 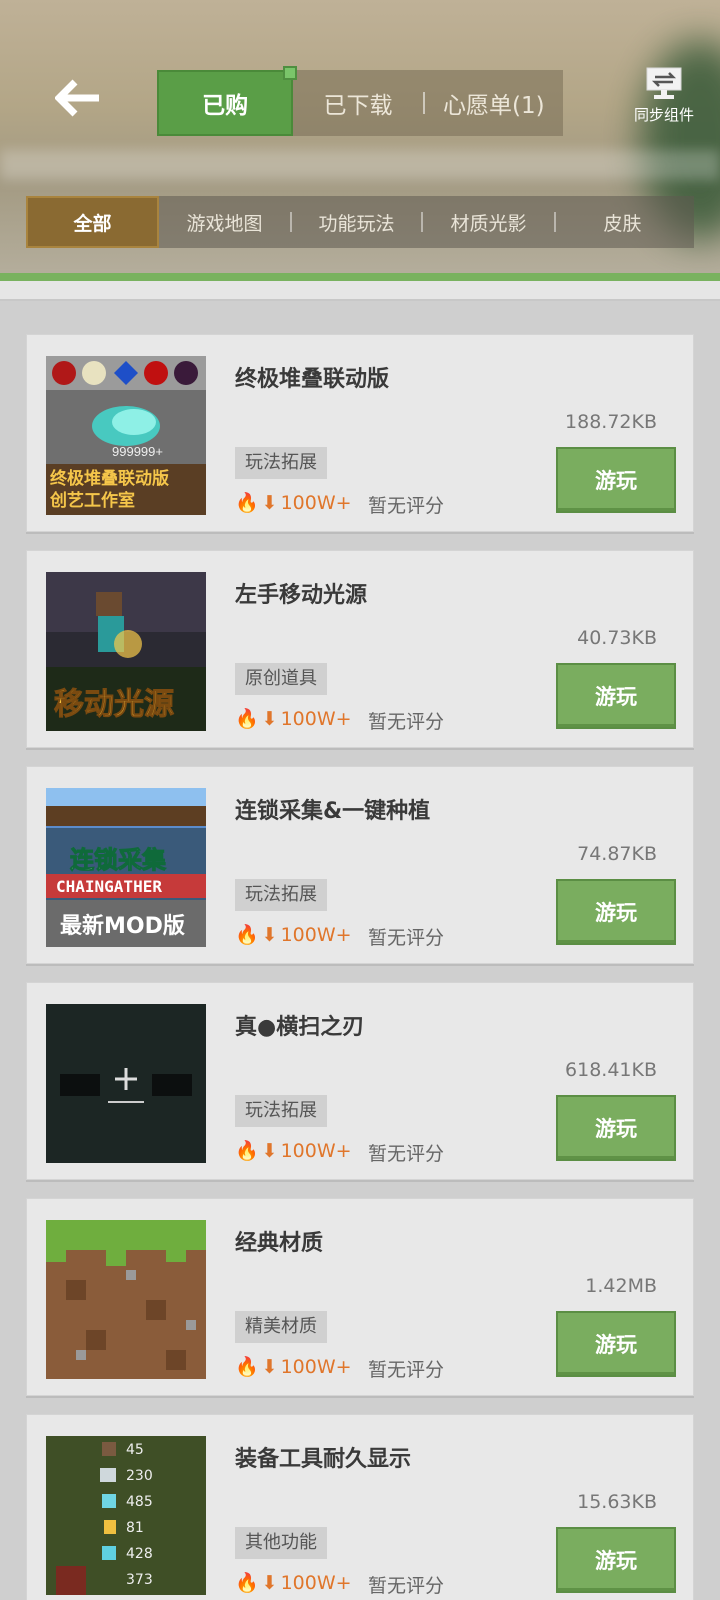 What do you see at coordinates (137, 451) in the screenshot?
I see `thumb-caption: 999999+` at bounding box center [137, 451].